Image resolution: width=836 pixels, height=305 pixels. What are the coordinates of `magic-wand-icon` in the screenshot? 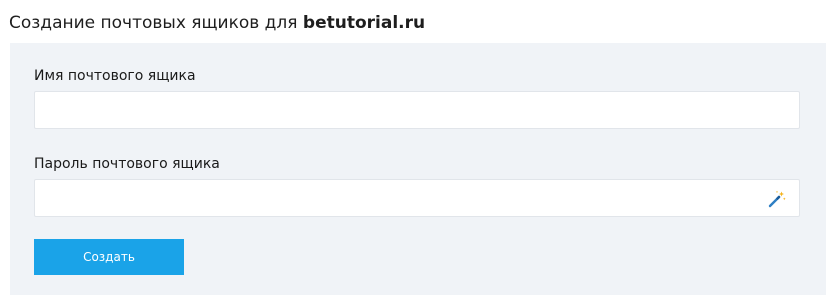 It's located at (777, 199).